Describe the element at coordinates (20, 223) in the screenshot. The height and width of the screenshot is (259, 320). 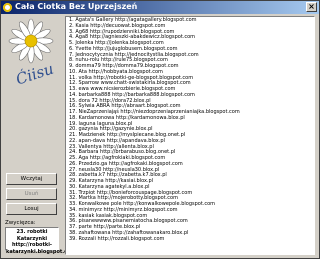
I see `winner-label: Zwycięzca:` at that location.